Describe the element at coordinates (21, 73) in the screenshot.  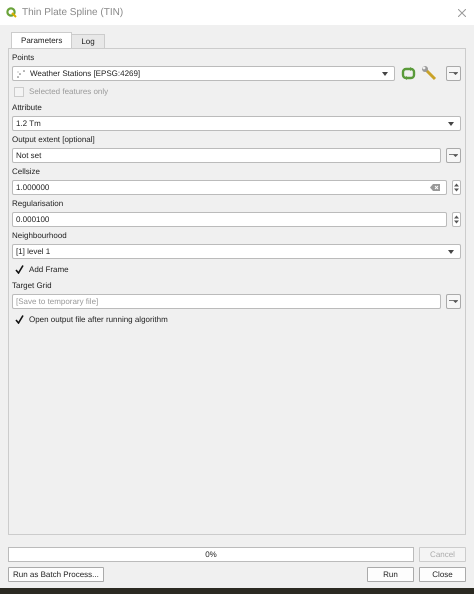
I see `point-layer-icon` at that location.